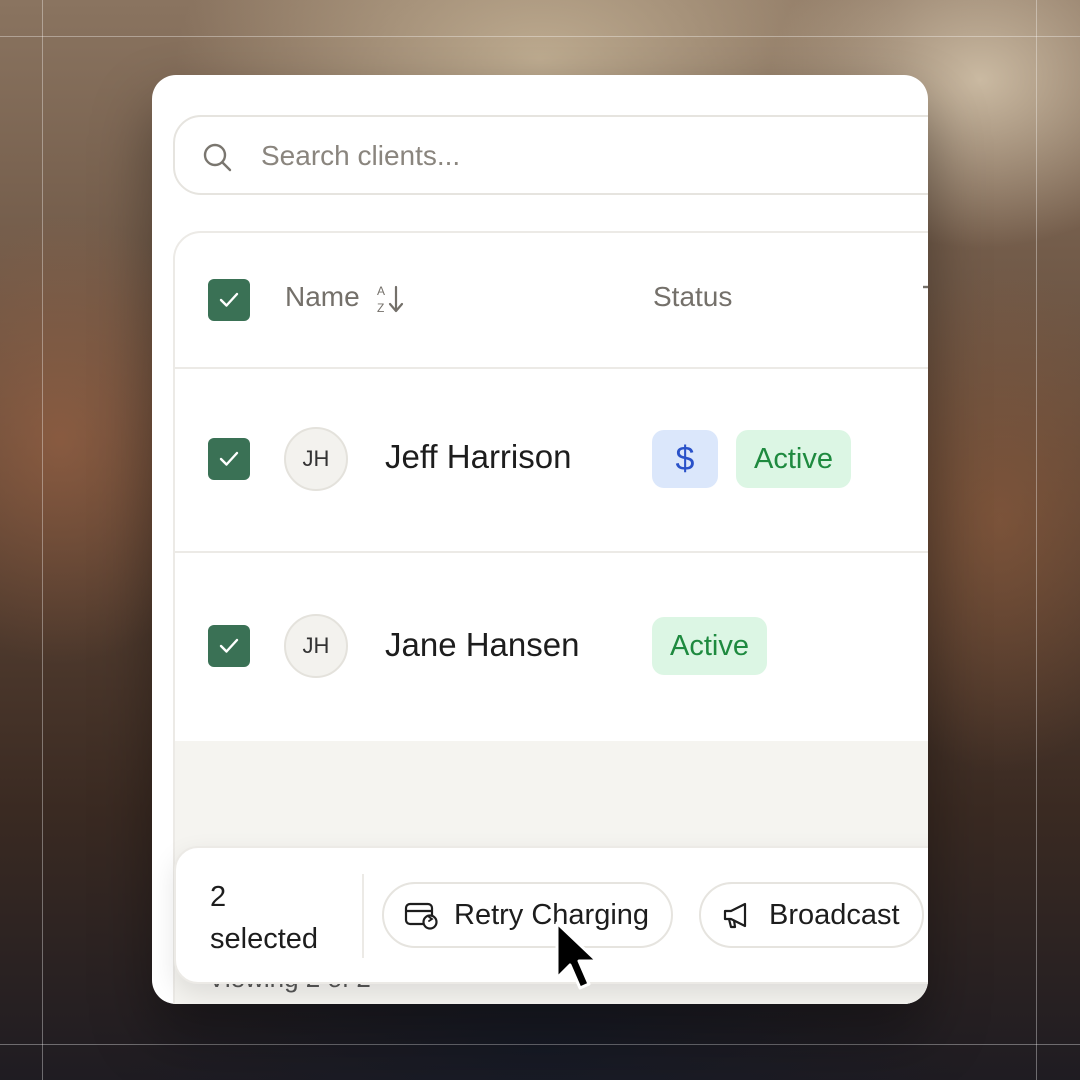 The width and height of the screenshot is (1080, 1080). Describe the element at coordinates (540, 1044) in the screenshot. I see `frame-line-bottom` at that location.